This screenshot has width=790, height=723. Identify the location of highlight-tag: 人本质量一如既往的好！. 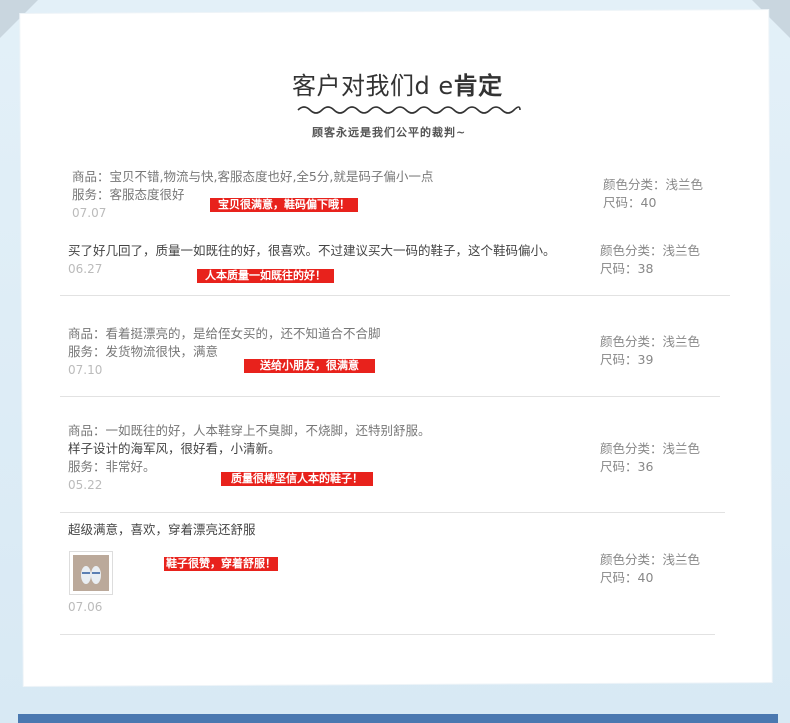
(265, 276).